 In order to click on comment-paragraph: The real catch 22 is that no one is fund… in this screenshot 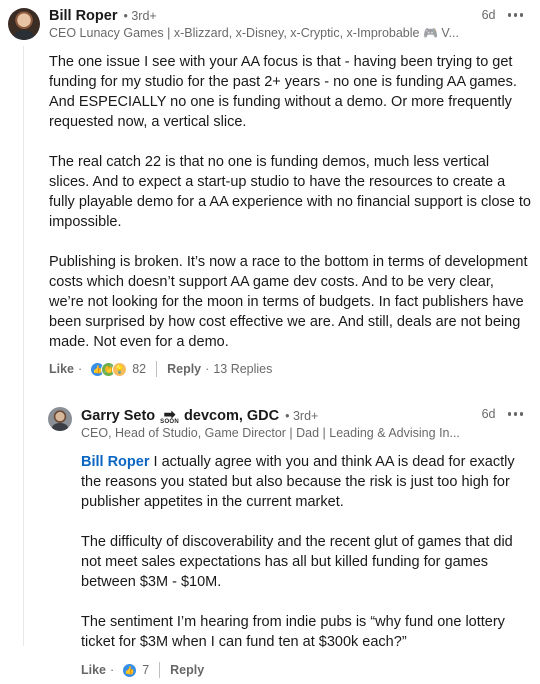, I will do `click(290, 192)`.